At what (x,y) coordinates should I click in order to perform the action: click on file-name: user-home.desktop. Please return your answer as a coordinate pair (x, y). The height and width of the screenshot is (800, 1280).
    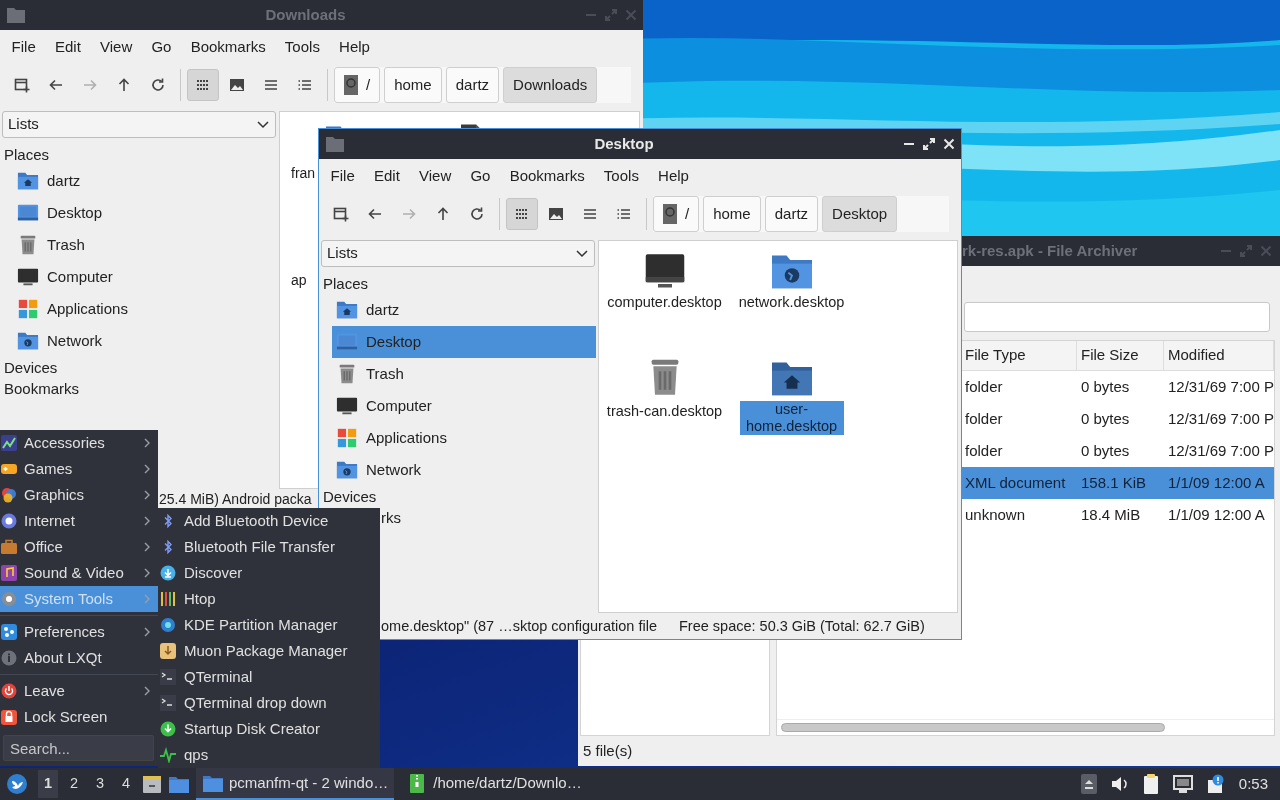
    Looking at the image, I should click on (791, 418).